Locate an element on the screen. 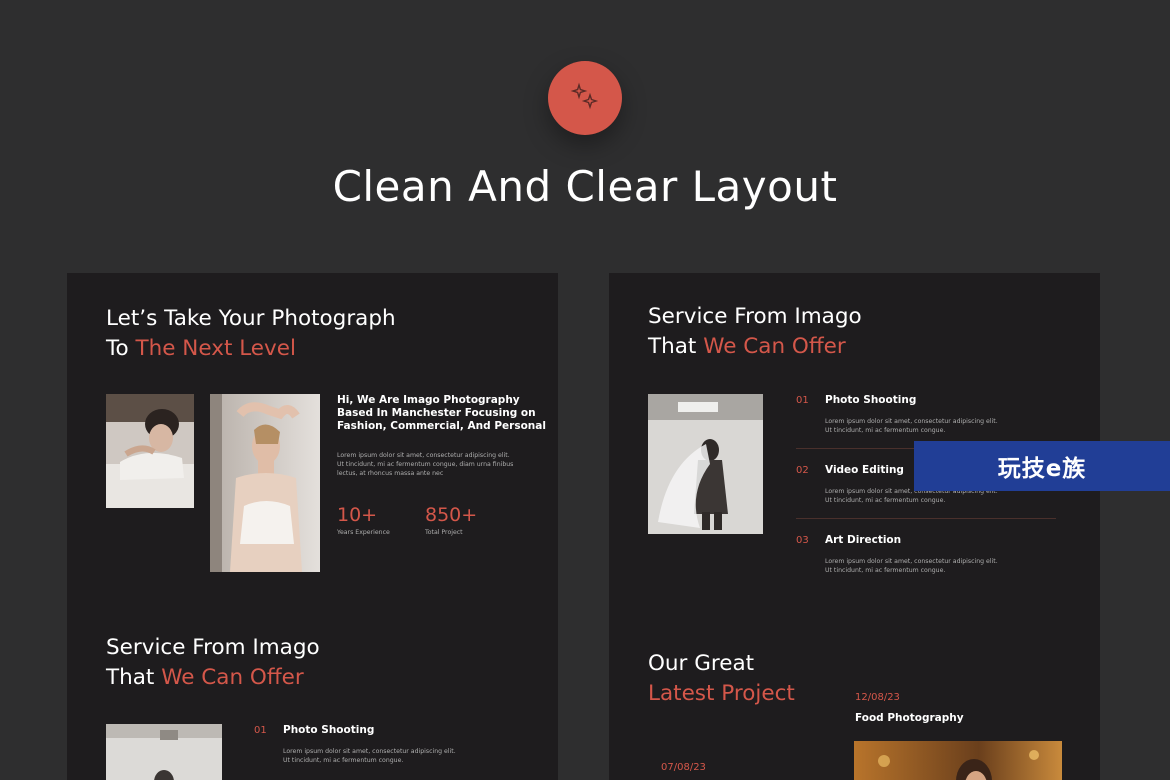 This screenshot has height=780, width=1170. service-name-art-direction: Art Direction is located at coordinates (863, 540).